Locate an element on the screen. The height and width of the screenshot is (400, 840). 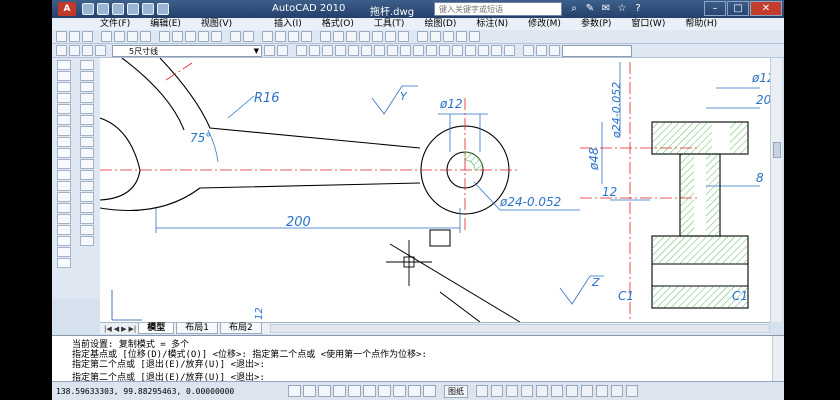
copy-object-icon is located at coordinates (87, 76).